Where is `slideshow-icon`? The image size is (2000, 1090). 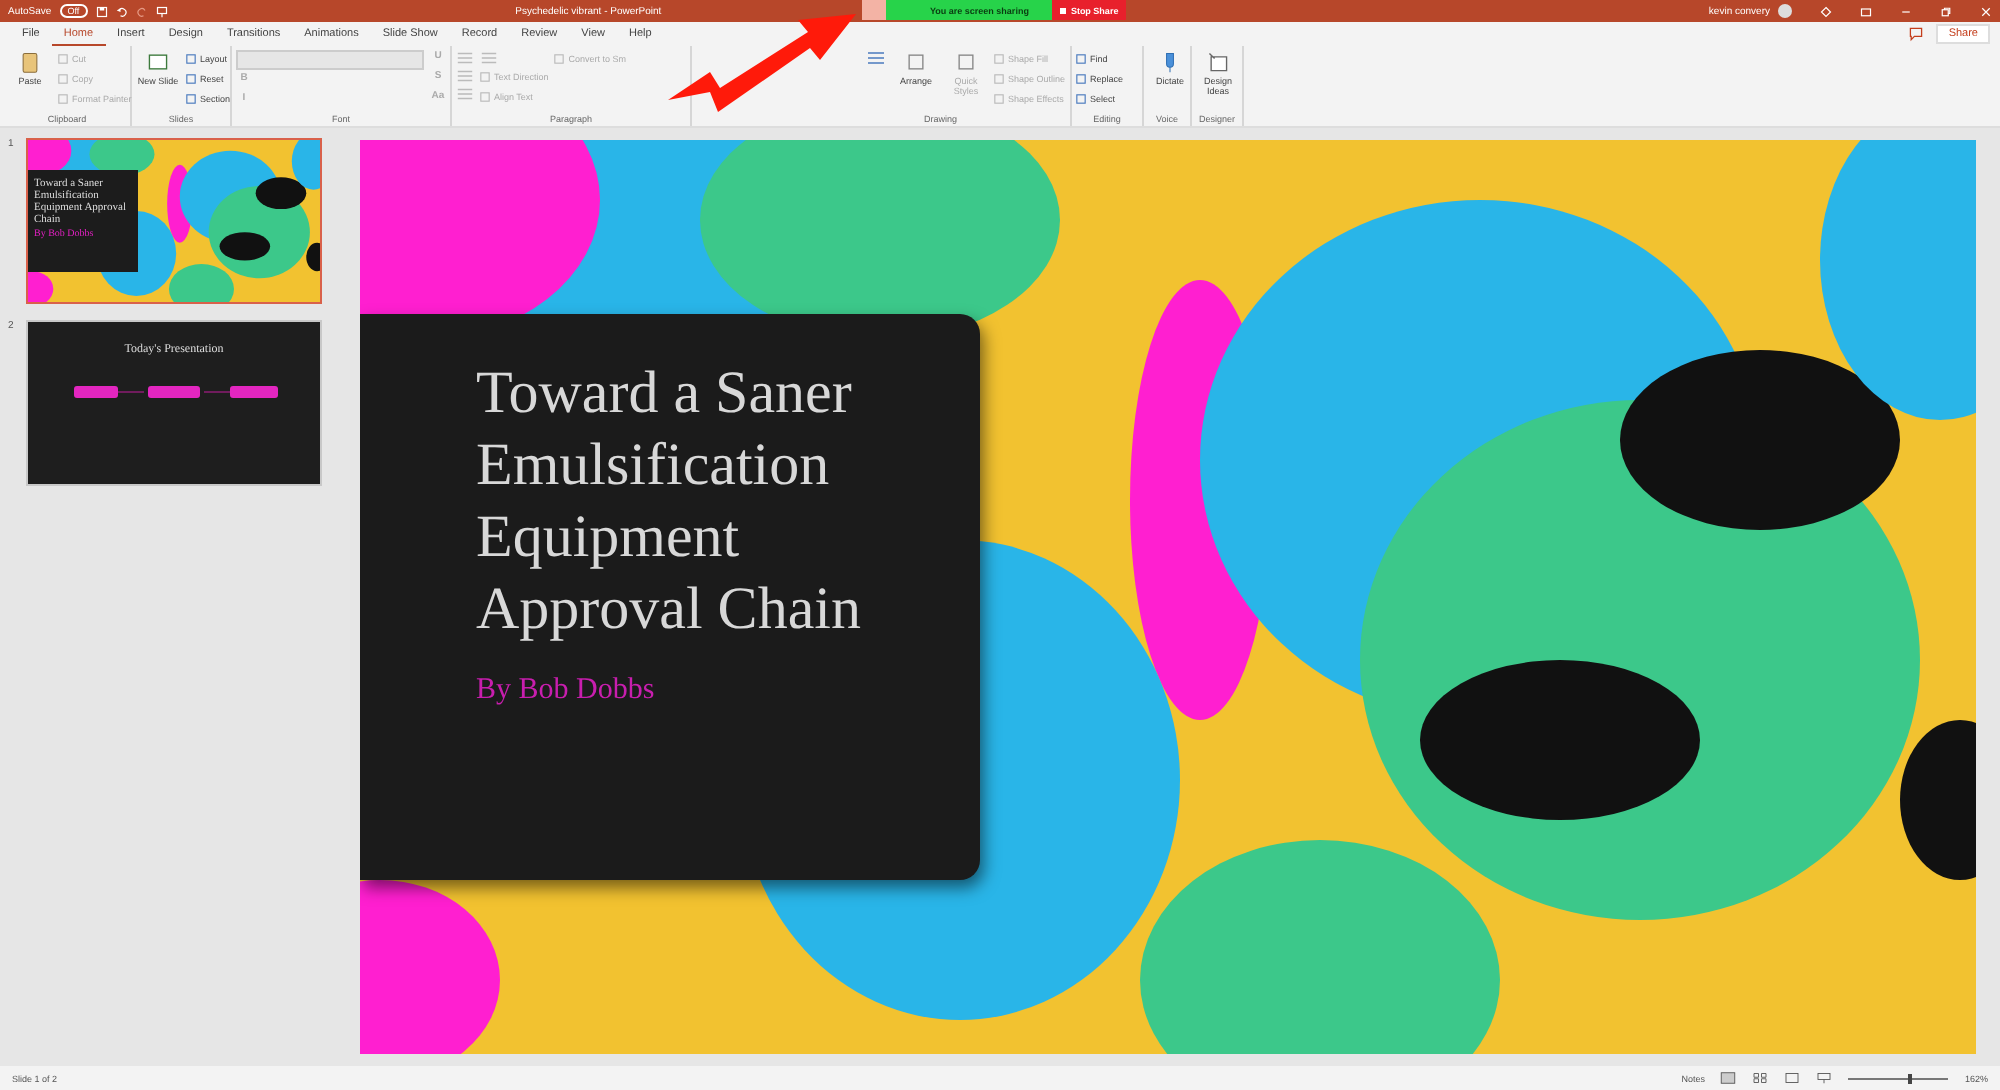
slideshow-icon is located at coordinates (1824, 1078).